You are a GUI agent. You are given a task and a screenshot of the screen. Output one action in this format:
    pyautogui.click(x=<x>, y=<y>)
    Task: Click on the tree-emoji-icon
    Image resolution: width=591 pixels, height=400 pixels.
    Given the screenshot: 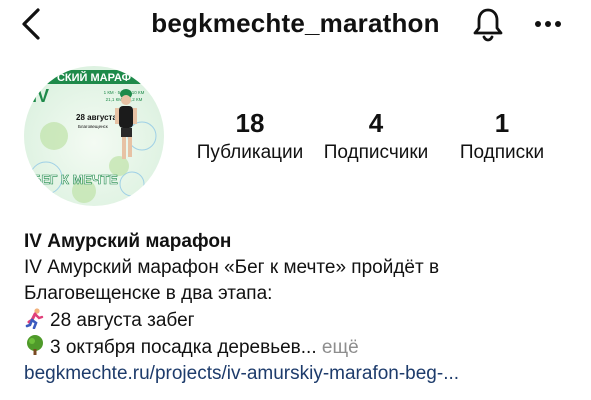 What is the action you would take?
    pyautogui.click(x=35, y=345)
    